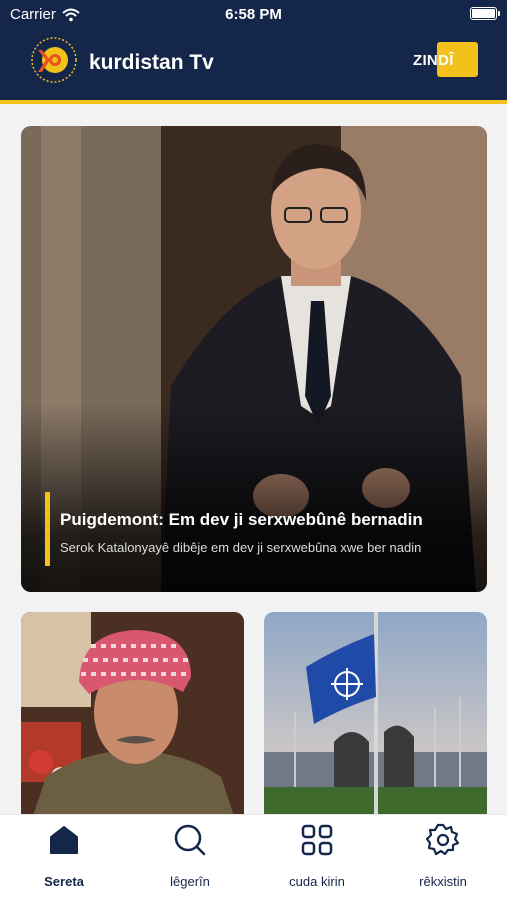 This screenshot has width=507, height=900. Describe the element at coordinates (317, 858) in the screenshot. I see `tab-categories: cuda kirin` at that location.